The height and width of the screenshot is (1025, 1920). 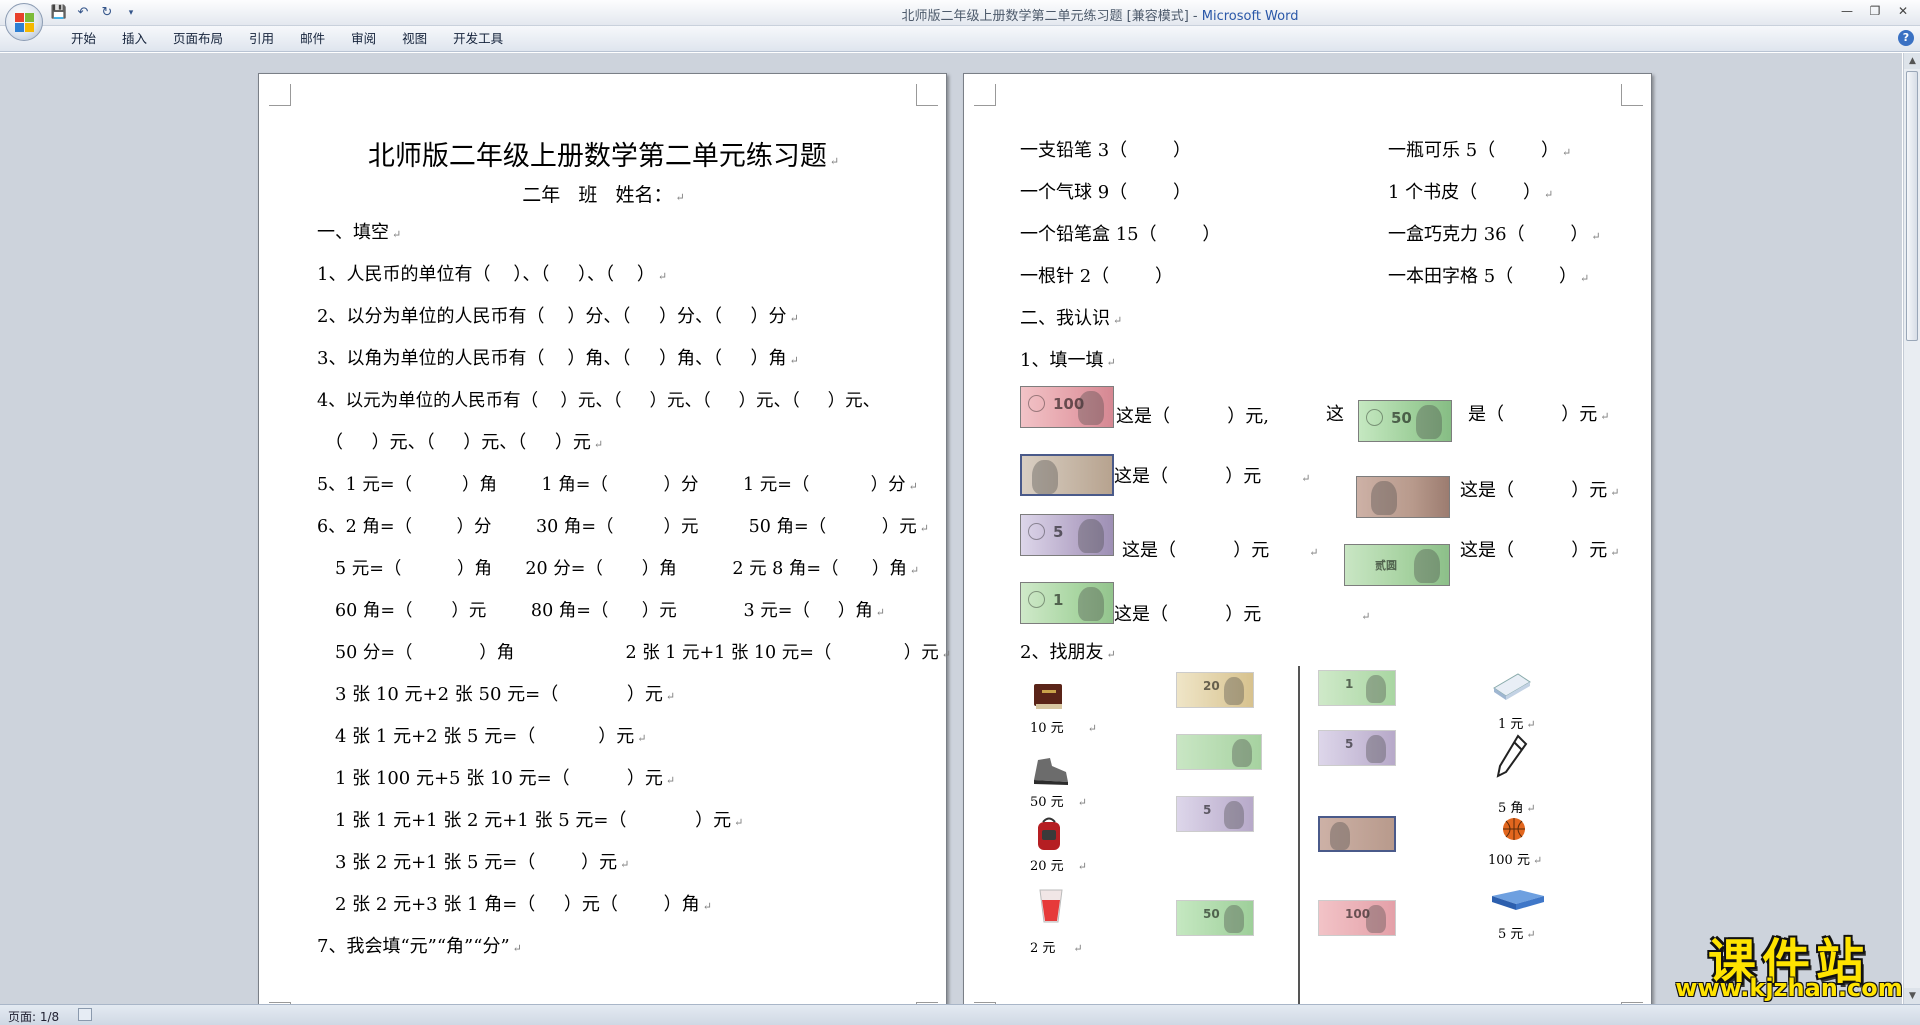 What do you see at coordinates (1512, 756) in the screenshot?
I see `pencil-icon` at bounding box center [1512, 756].